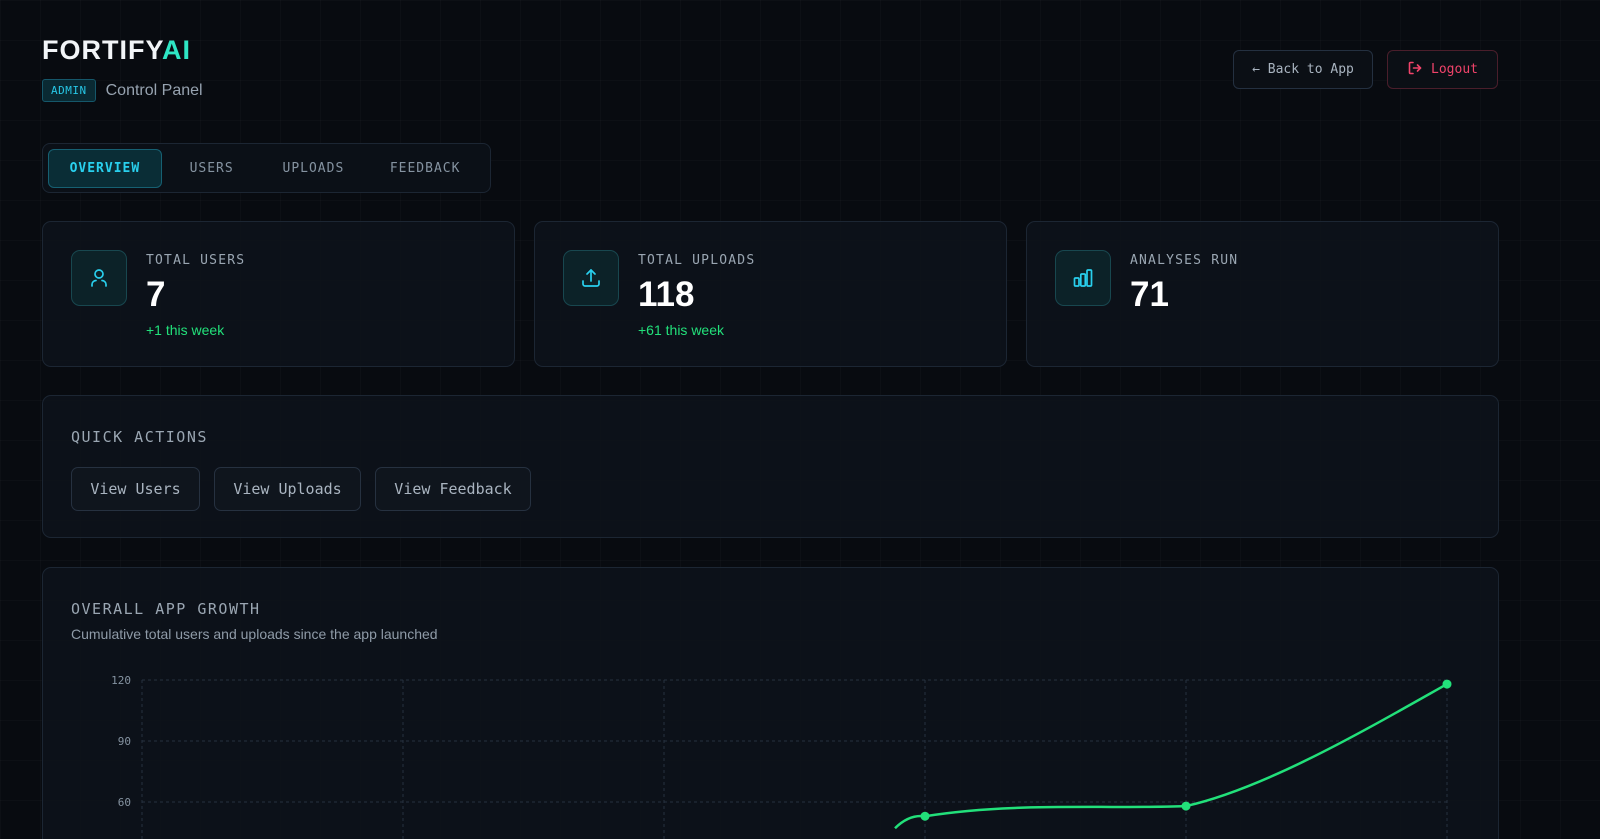 The height and width of the screenshot is (839, 1600). I want to click on stat-card-total-users: TOTAL USERS 7 +1 this week, so click(278, 294).